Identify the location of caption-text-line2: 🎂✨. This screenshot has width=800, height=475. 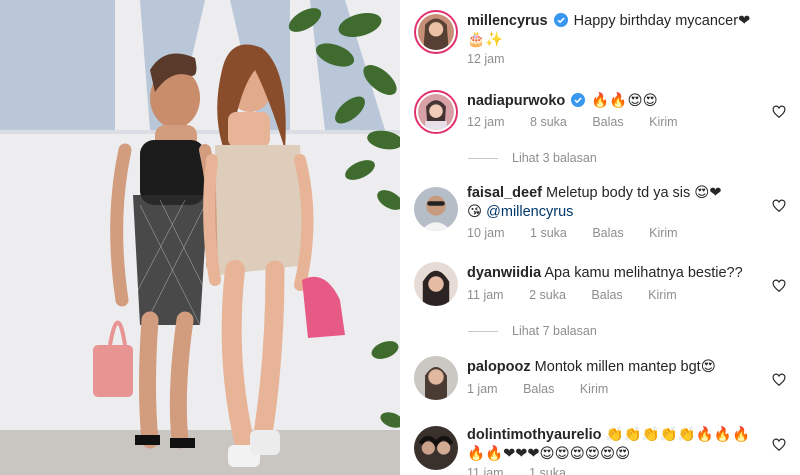
(485, 40).